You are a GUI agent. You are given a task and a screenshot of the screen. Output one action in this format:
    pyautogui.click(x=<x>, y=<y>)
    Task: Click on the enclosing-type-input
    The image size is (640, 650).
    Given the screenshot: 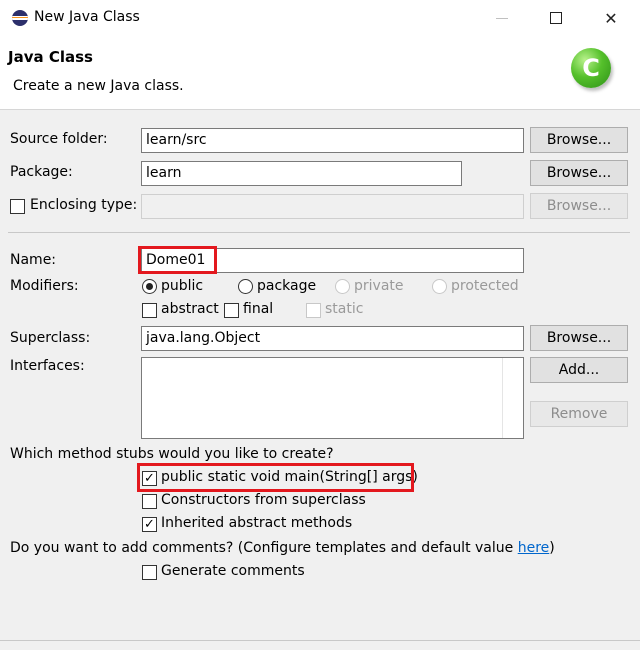 What is the action you would take?
    pyautogui.click(x=332, y=206)
    